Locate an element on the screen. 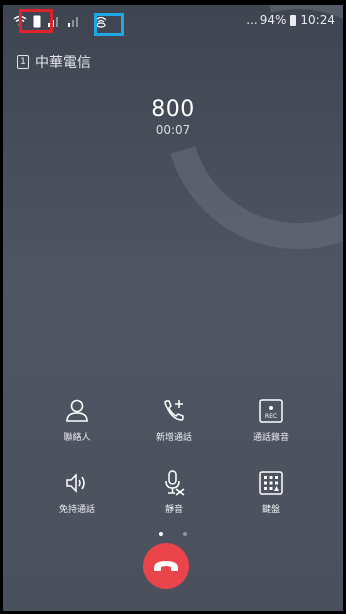 Image resolution: width=346 pixels, height=614 pixels. keypad-label: 鍵盤 is located at coordinates (270, 510).